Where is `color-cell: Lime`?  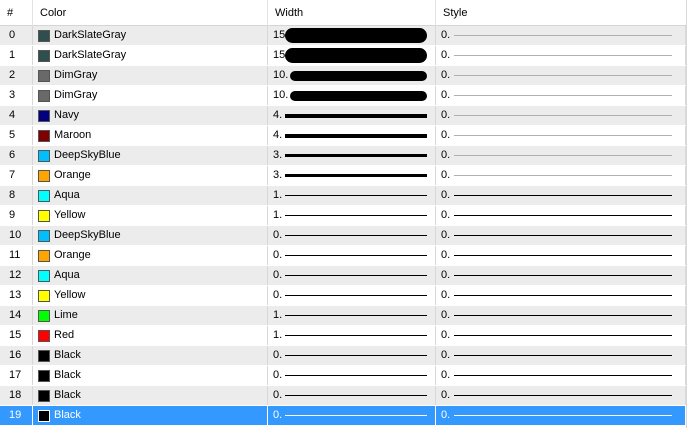 color-cell: Lime is located at coordinates (150, 315).